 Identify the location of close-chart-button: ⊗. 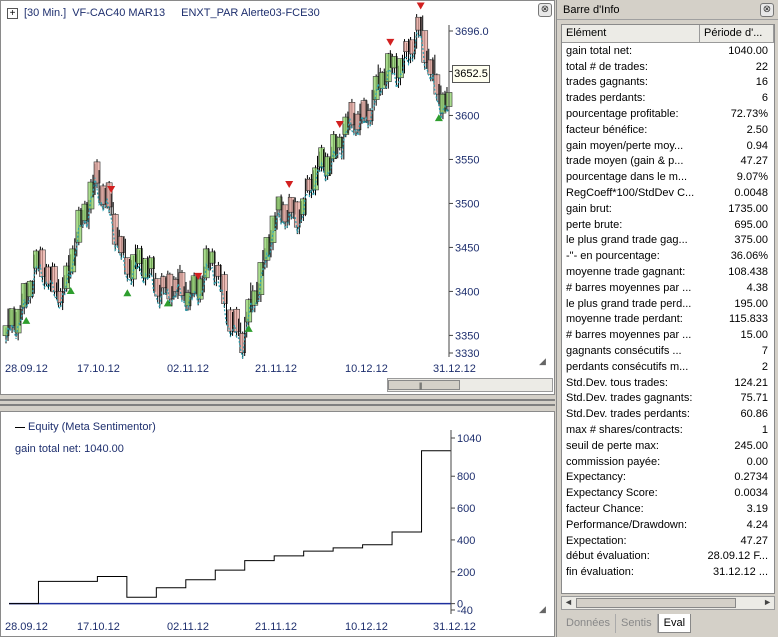
(545, 10).